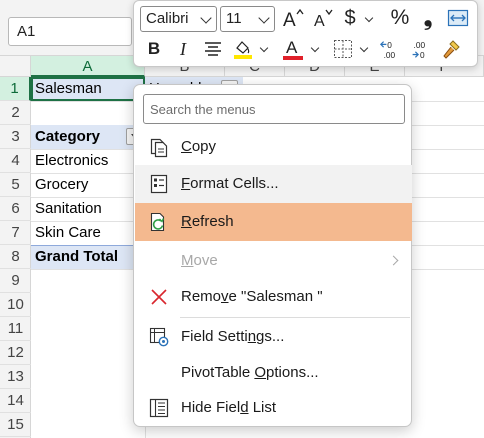 Image resolution: width=484 pixels, height=438 pixels. I want to click on font-size-combo: 11, so click(247, 19).